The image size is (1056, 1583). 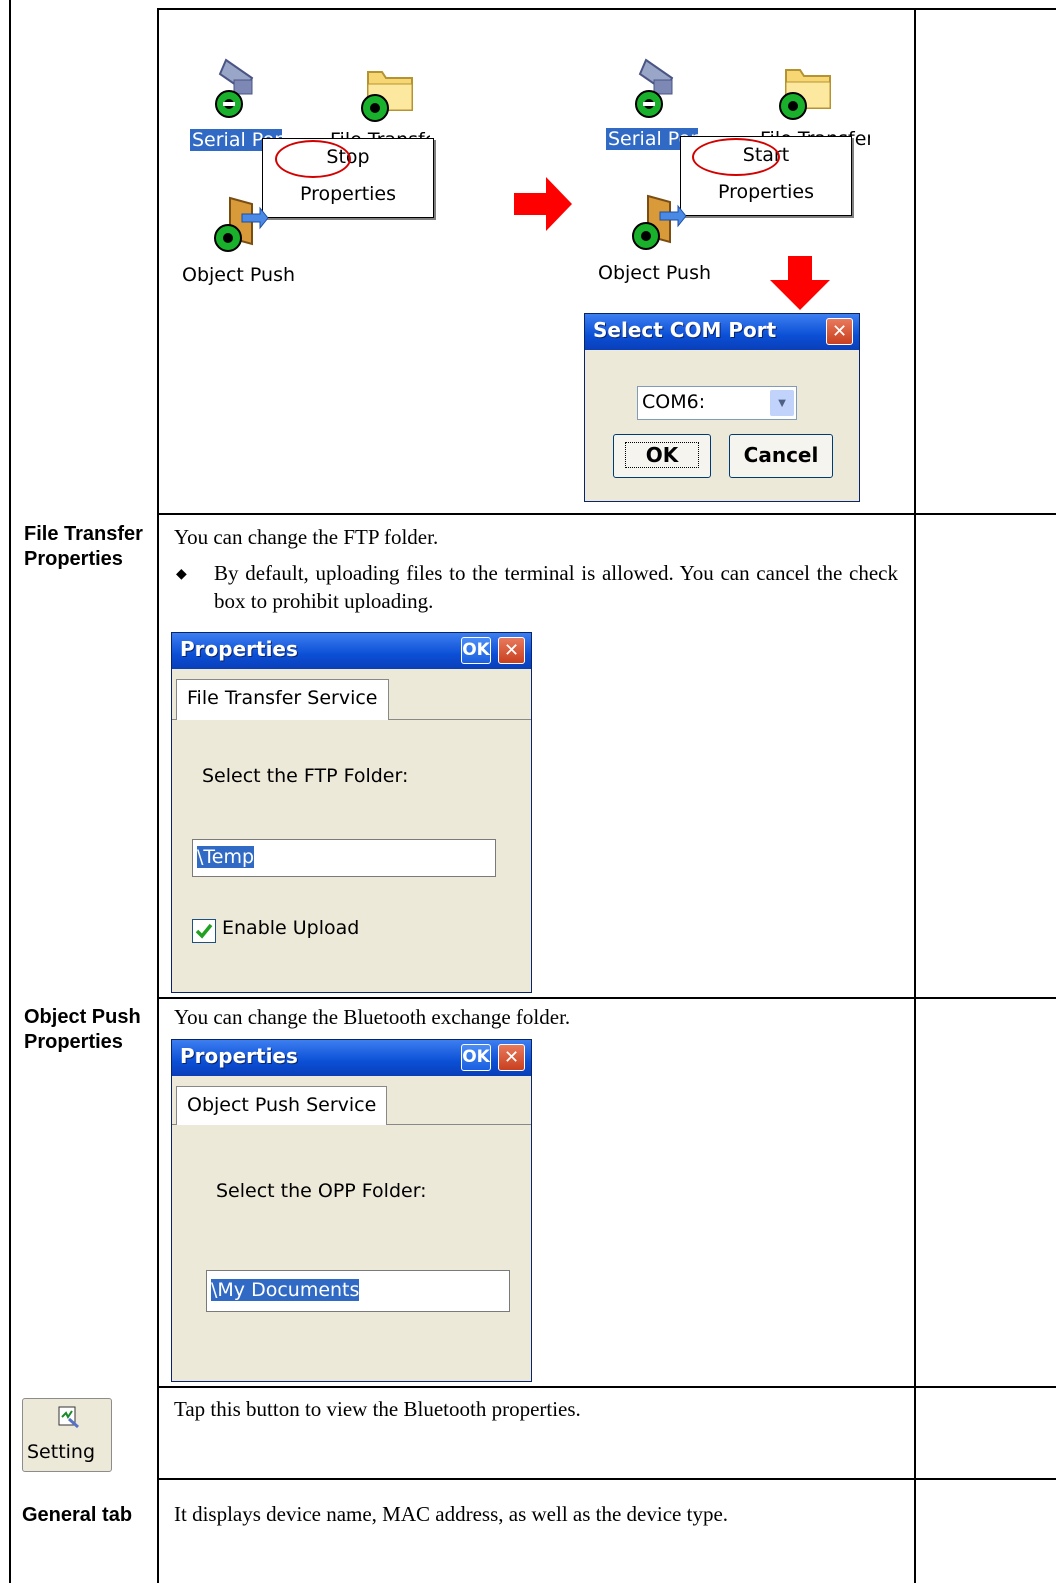 What do you see at coordinates (717, 403) in the screenshot?
I see `com-port-combo: COM6: ▼` at bounding box center [717, 403].